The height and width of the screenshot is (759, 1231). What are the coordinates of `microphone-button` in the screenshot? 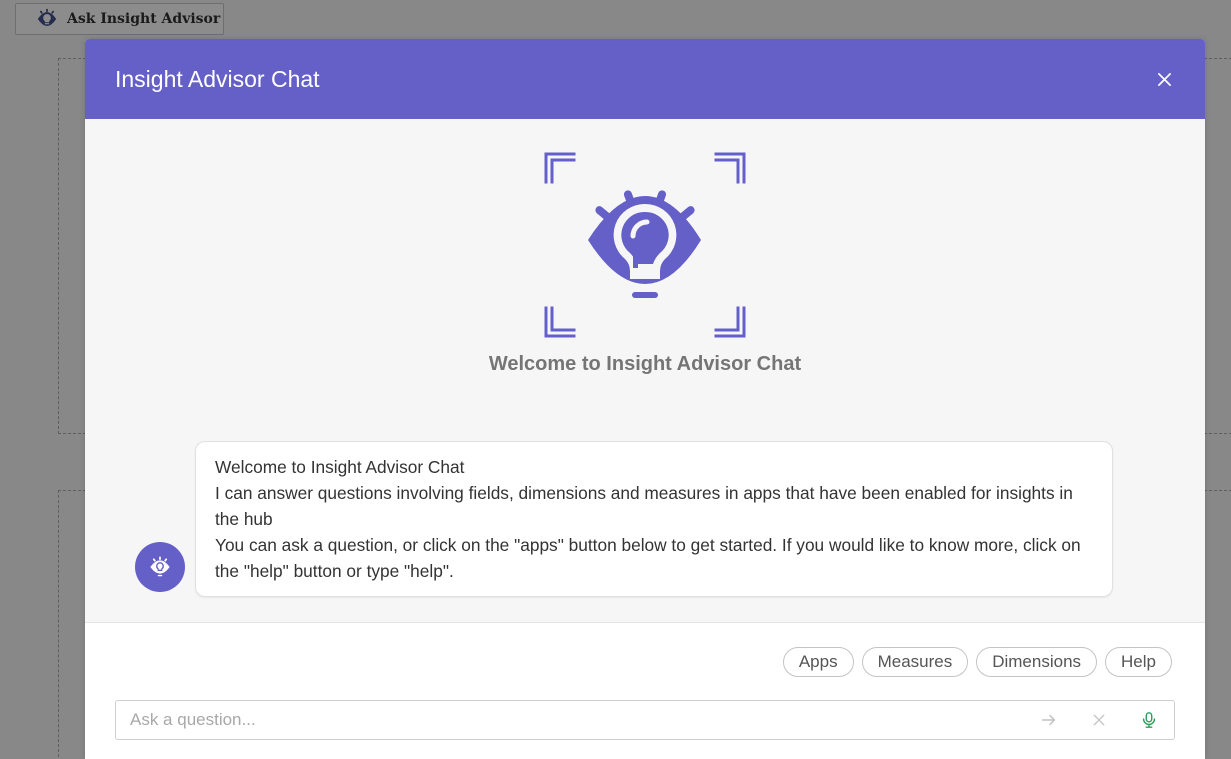 It's located at (1149, 720).